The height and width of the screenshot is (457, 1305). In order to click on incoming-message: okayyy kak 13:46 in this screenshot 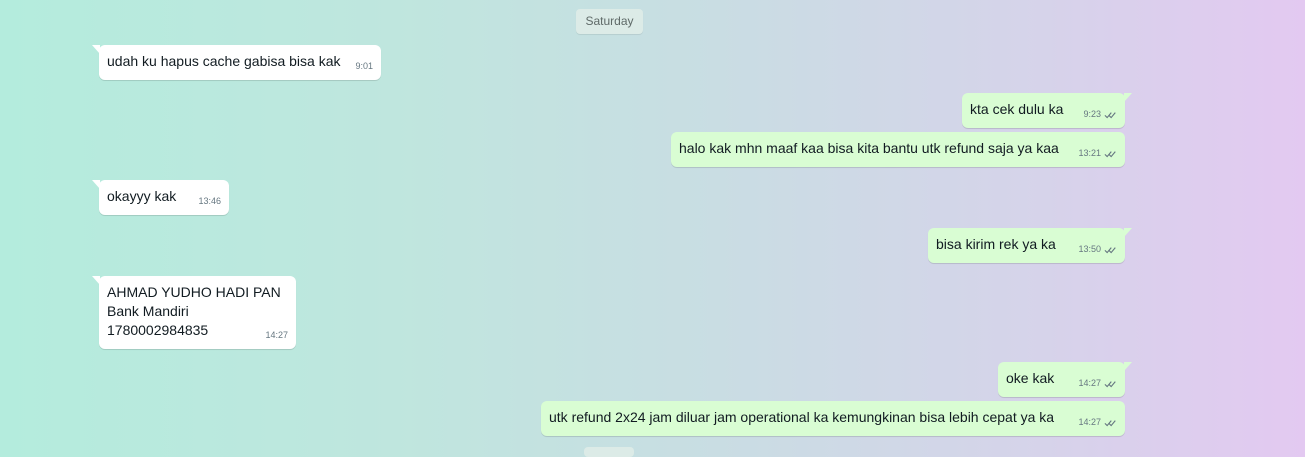, I will do `click(160, 197)`.